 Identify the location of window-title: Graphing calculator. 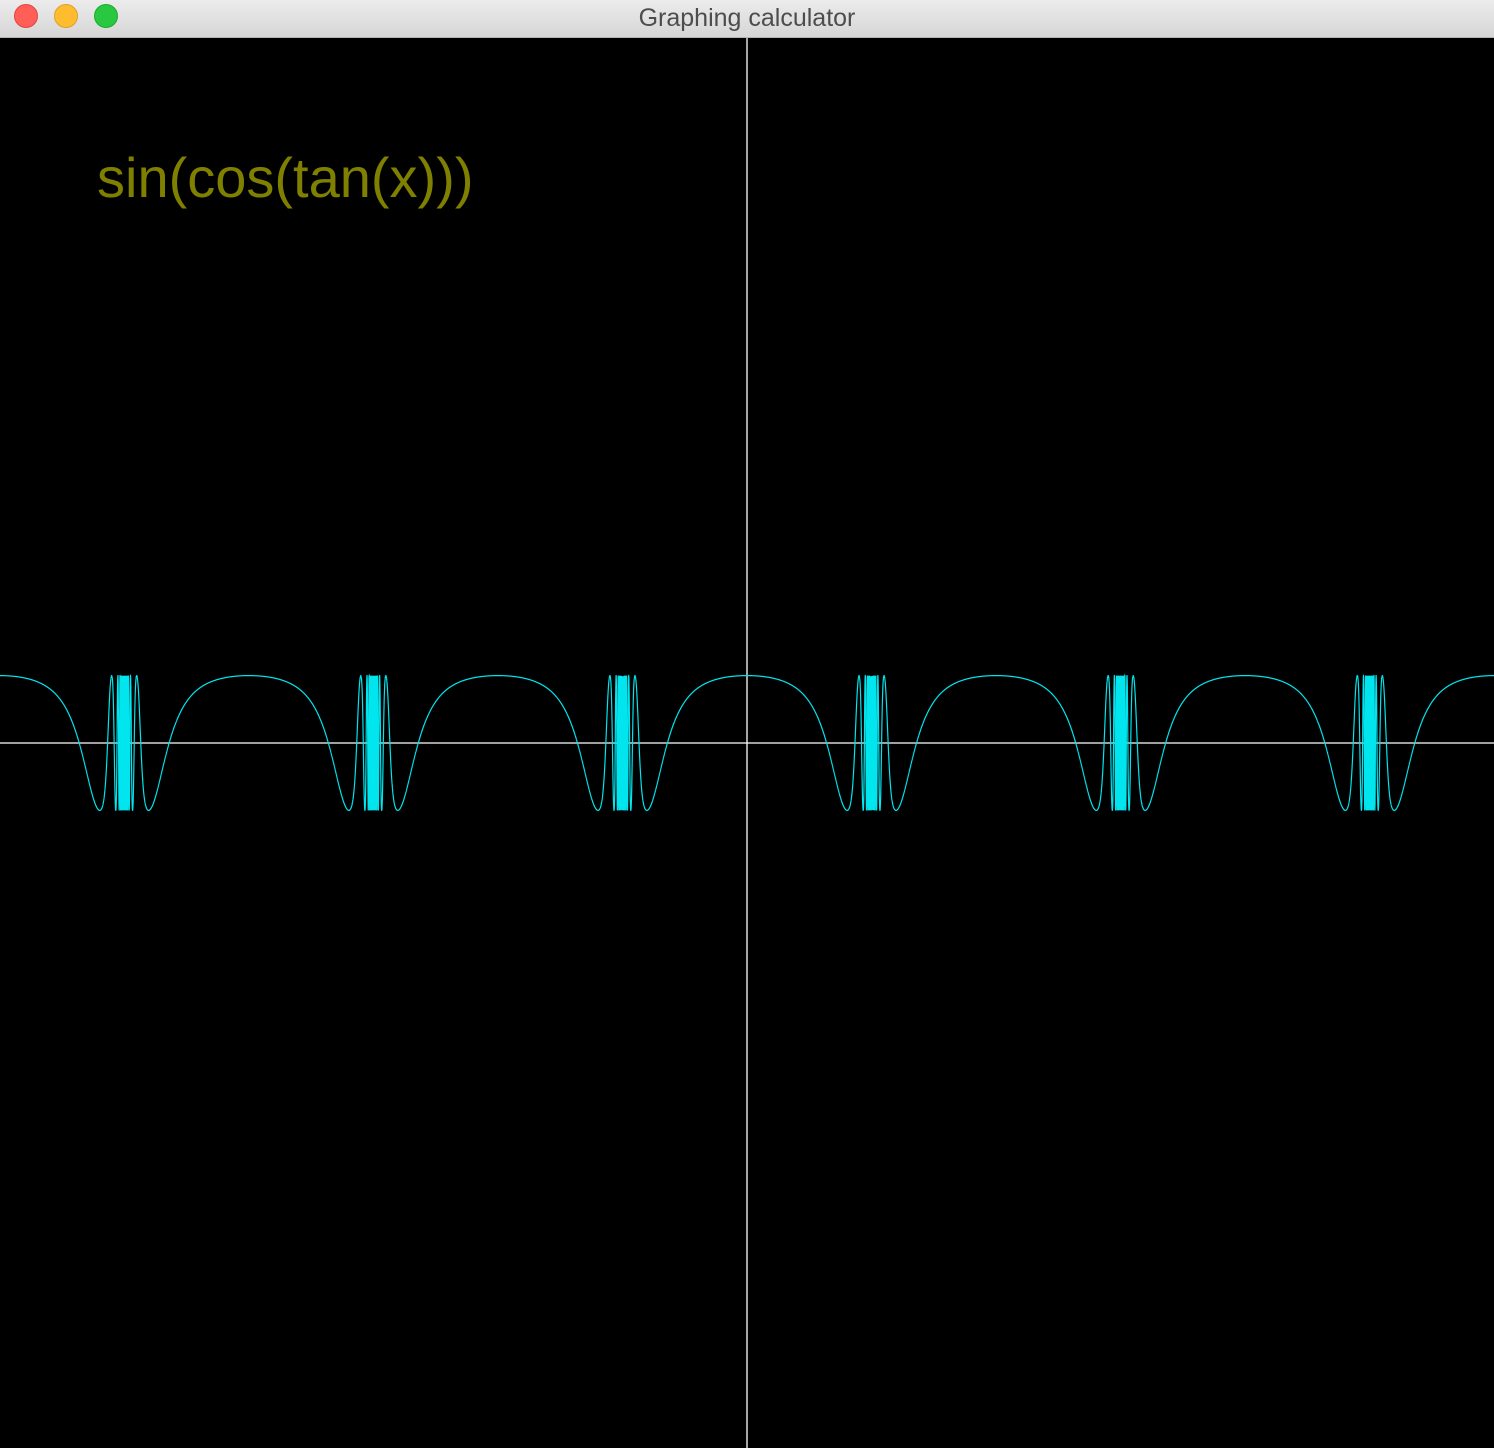
(747, 18).